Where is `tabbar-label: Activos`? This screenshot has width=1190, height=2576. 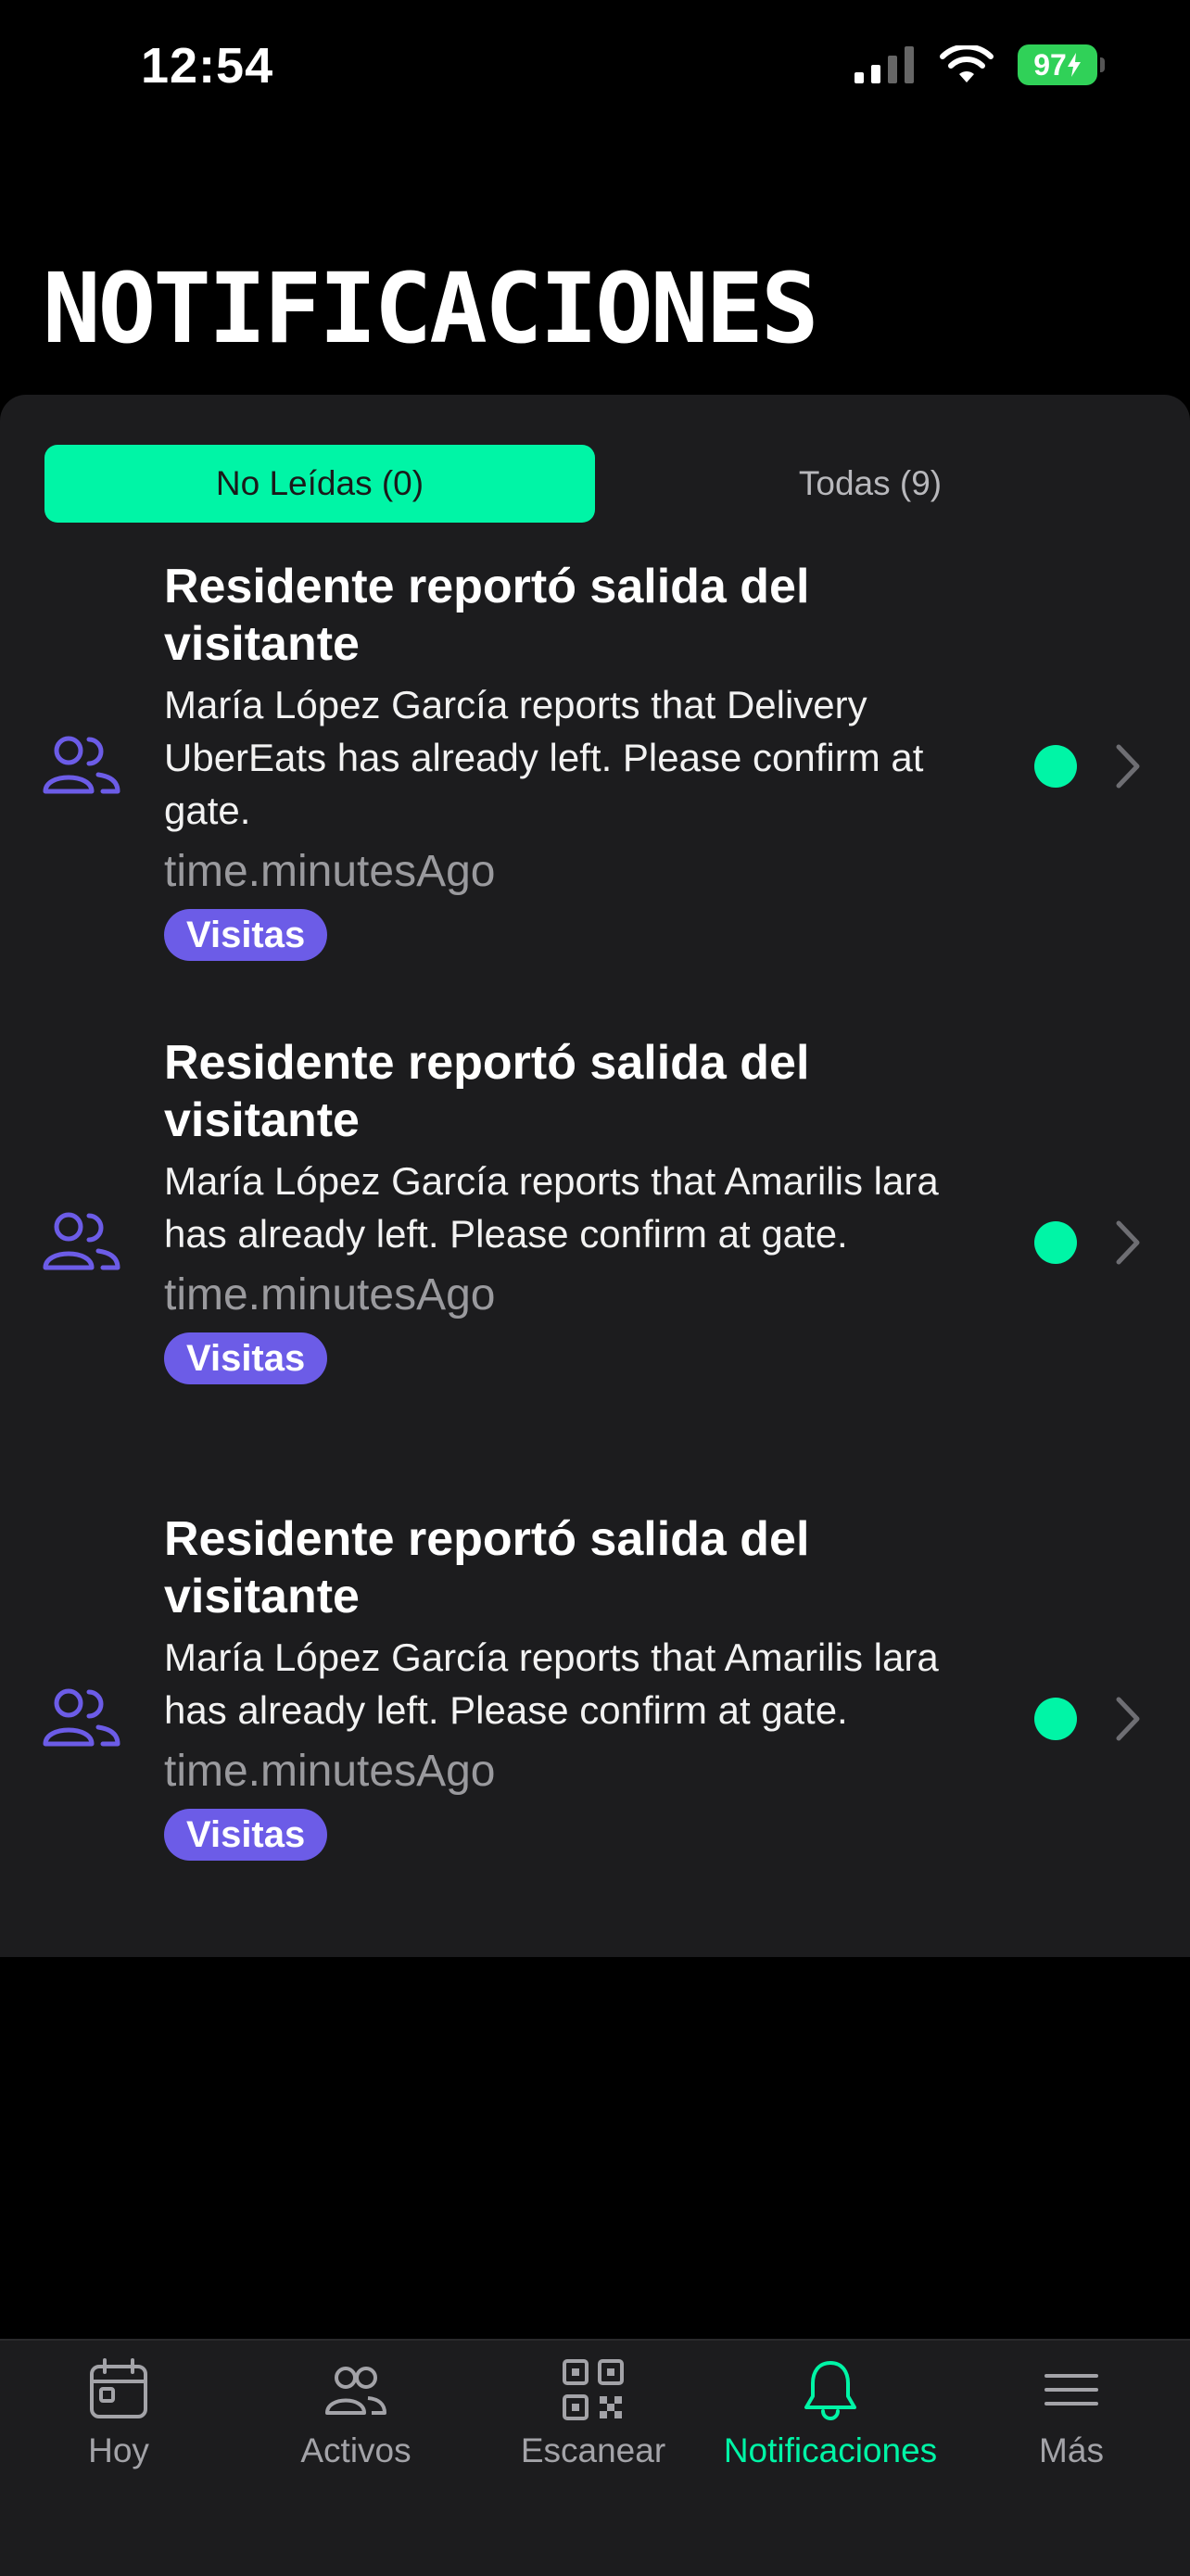
tabbar-label: Activos is located at coordinates (355, 2450).